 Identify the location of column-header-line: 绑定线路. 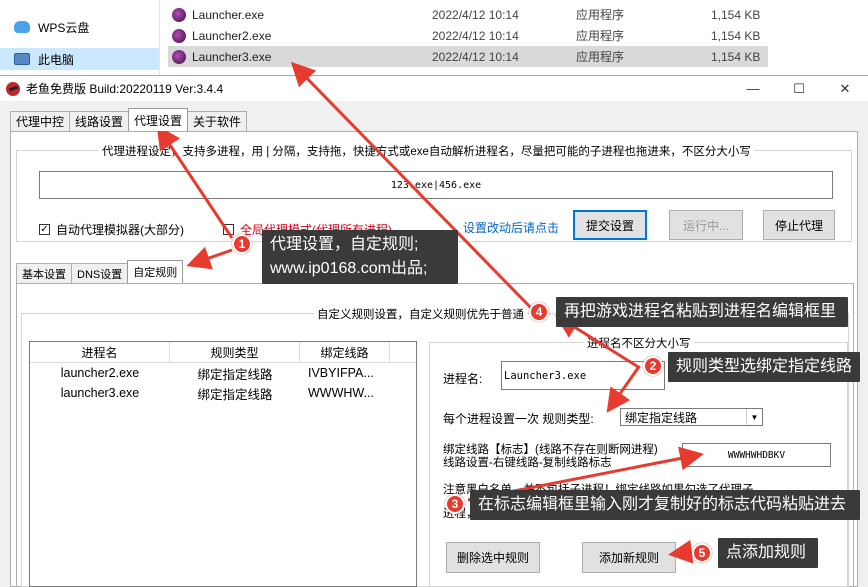
(345, 352).